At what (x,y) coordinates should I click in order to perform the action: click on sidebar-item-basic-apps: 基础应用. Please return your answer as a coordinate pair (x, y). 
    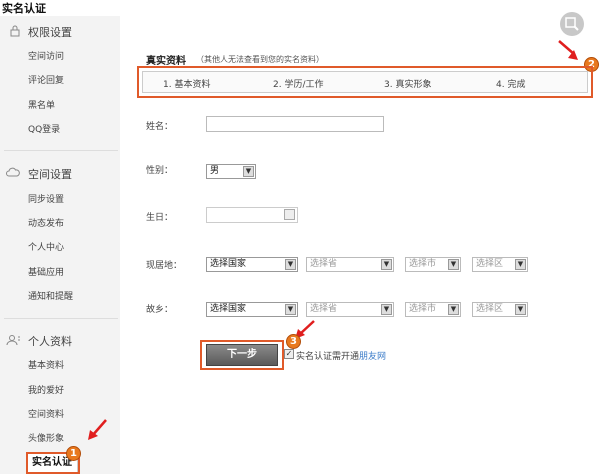
    Looking at the image, I should click on (46, 271).